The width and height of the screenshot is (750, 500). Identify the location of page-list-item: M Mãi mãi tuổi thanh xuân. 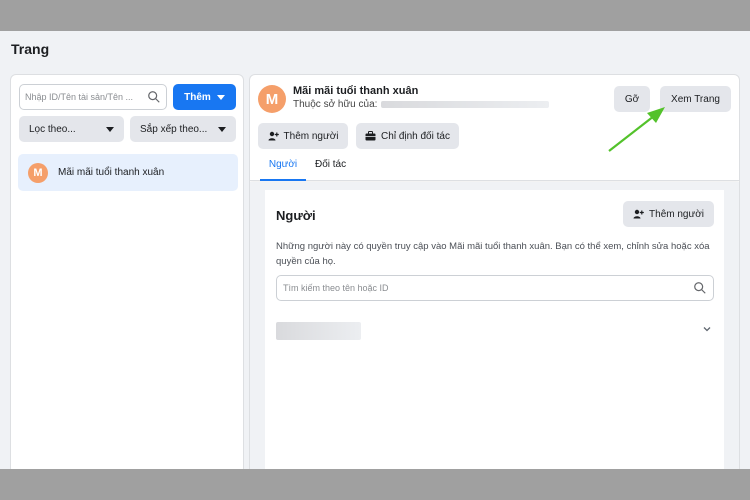
(128, 172).